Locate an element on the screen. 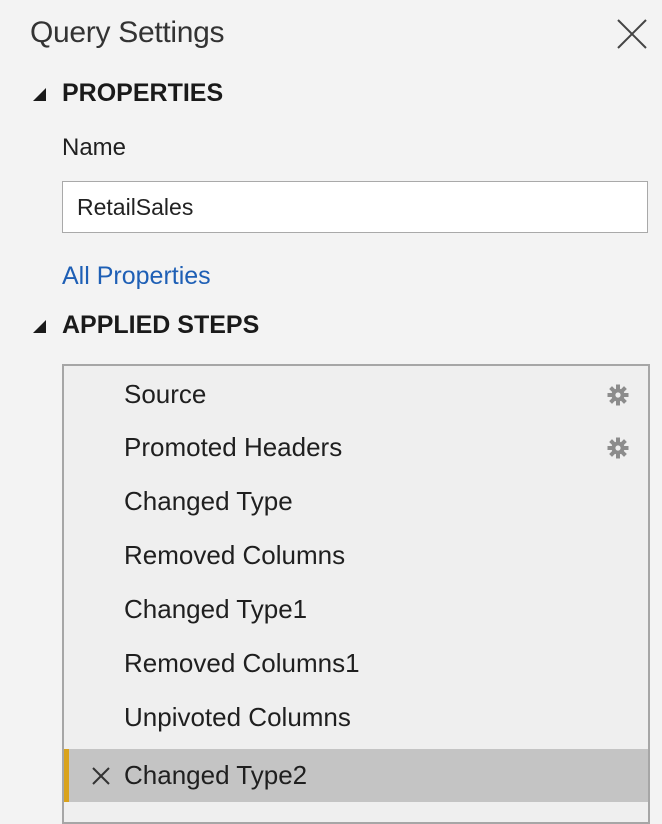  query-name-input is located at coordinates (355, 207).